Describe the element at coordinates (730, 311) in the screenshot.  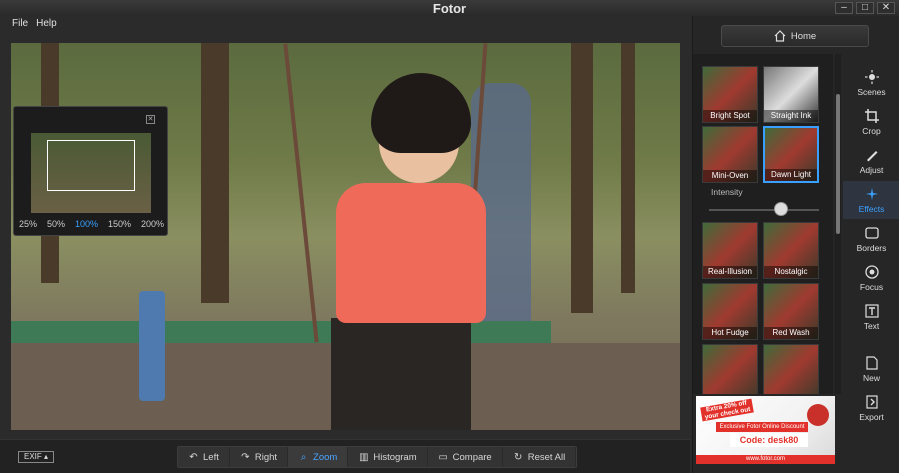
I see `effect-thumb: Hot Fudge` at that location.